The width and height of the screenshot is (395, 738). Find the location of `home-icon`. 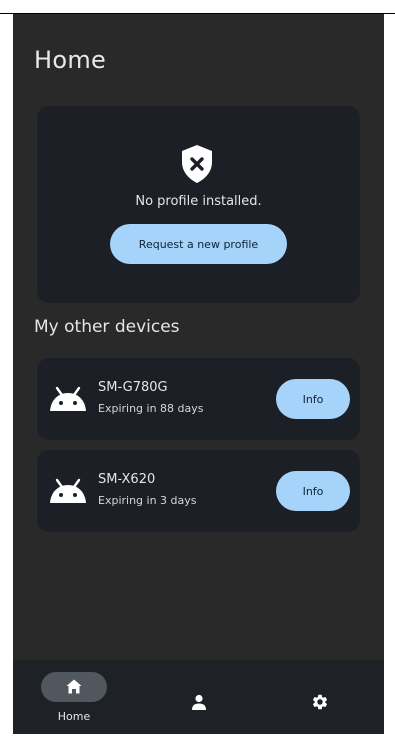

home-icon is located at coordinates (74, 686).